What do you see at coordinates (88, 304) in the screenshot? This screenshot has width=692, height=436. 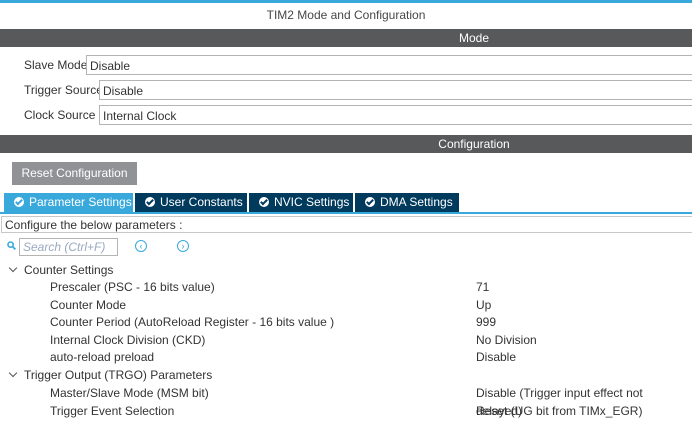 I see `param-name: Counter Mode` at bounding box center [88, 304].